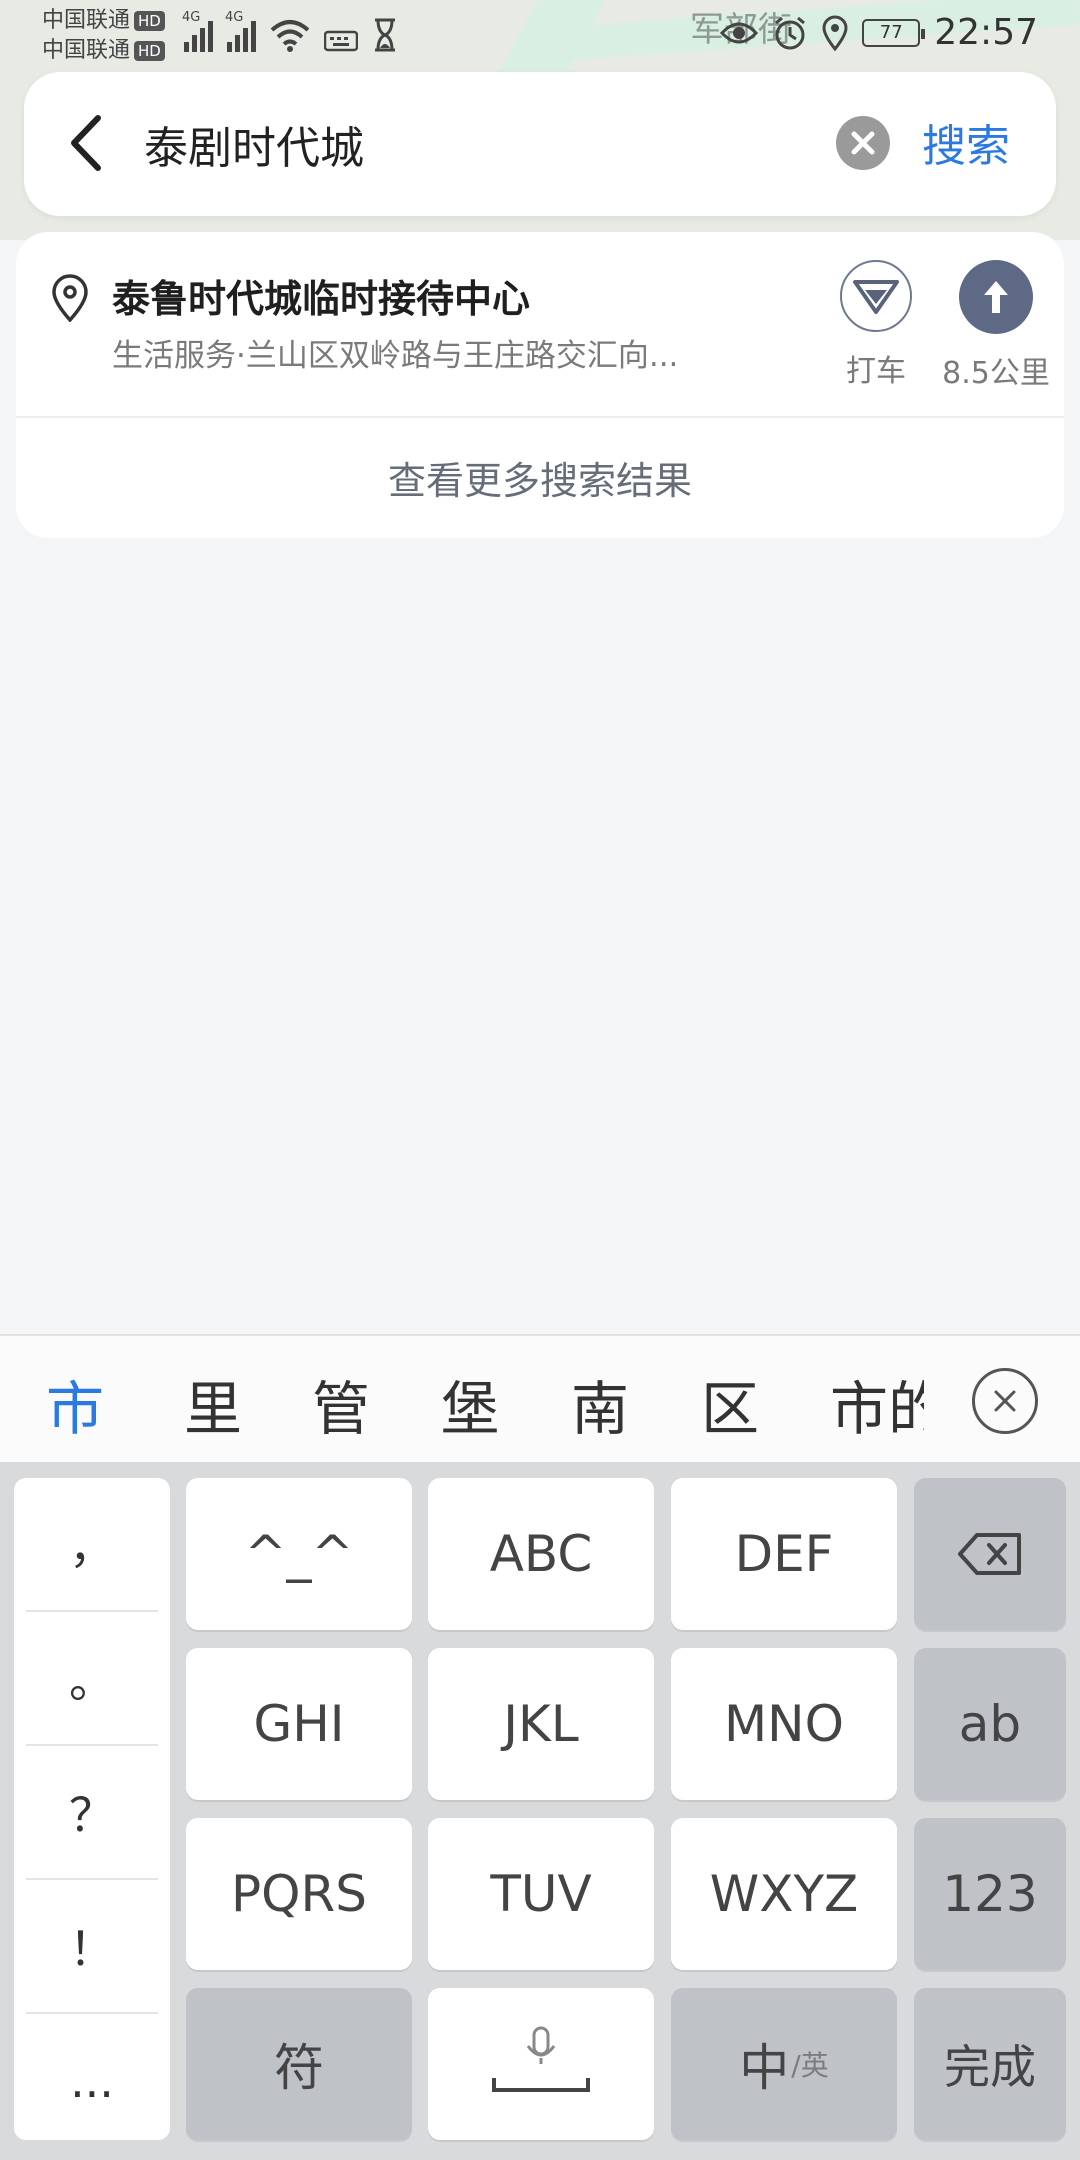  Describe the element at coordinates (70, 298) in the screenshot. I see `location-pin-icon` at that location.